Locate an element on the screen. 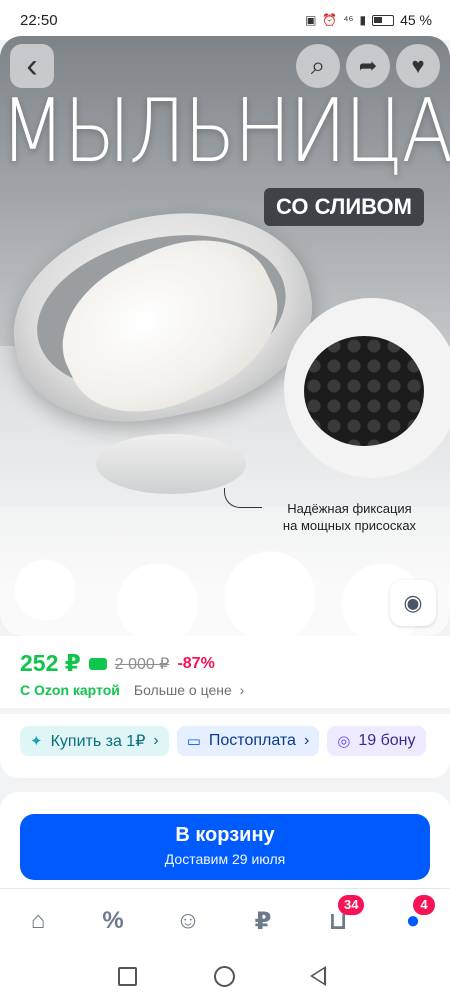 The height and width of the screenshot is (1000, 450). delivery-date: Доставим 29 июля is located at coordinates (225, 859).